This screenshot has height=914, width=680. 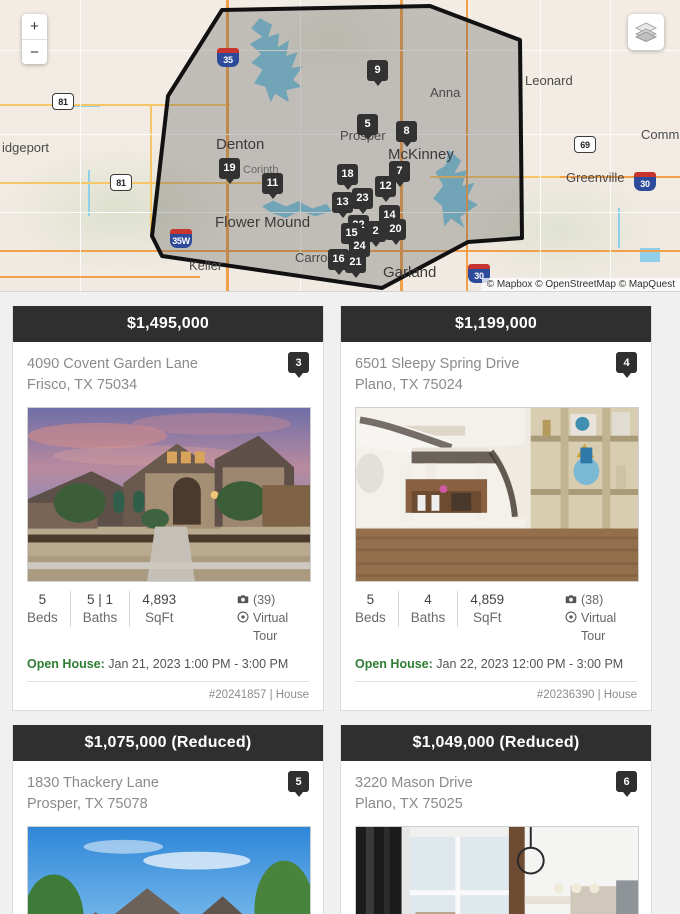 What do you see at coordinates (409, 804) in the screenshot?
I see `listing-city-state-zip: Plano, TX 75025` at bounding box center [409, 804].